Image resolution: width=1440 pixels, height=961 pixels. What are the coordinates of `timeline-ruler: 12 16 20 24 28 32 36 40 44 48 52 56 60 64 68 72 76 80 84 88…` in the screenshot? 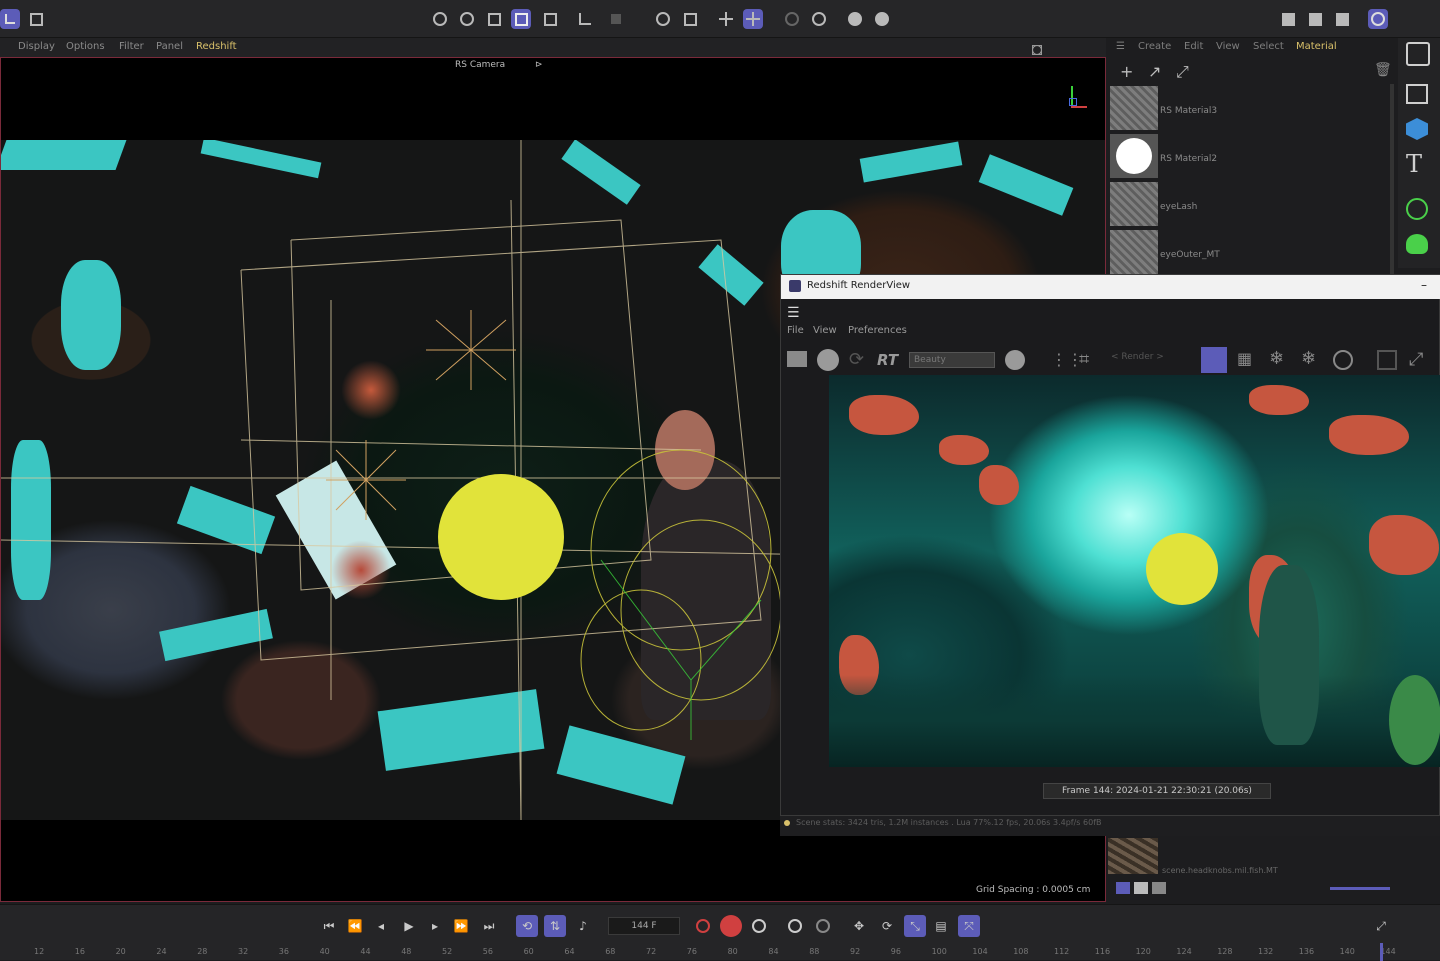 It's located at (720, 952).